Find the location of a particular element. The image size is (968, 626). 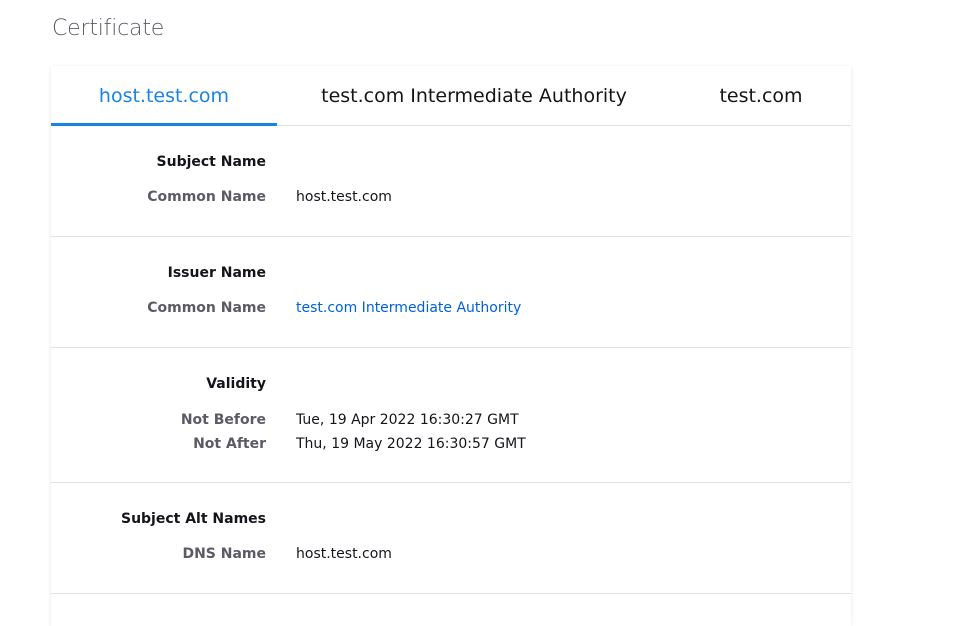

row-value: Tue, 19 Apr 2022 16:30:27 GMT is located at coordinates (407, 420).